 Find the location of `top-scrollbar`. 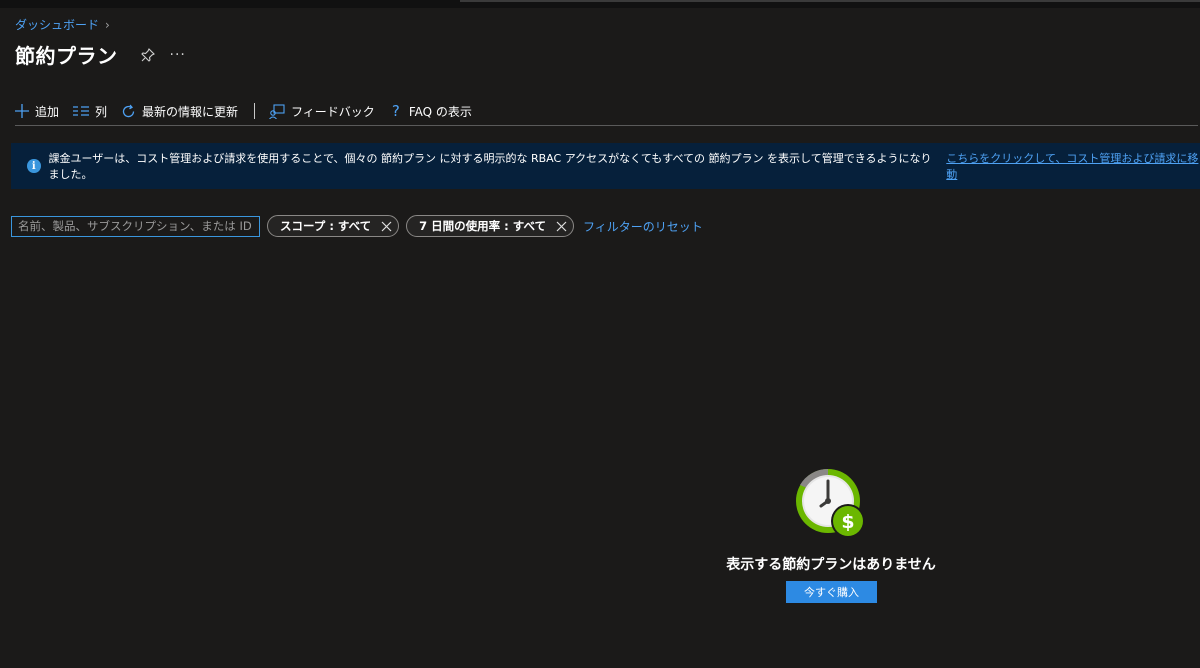

top-scrollbar is located at coordinates (830, 1).